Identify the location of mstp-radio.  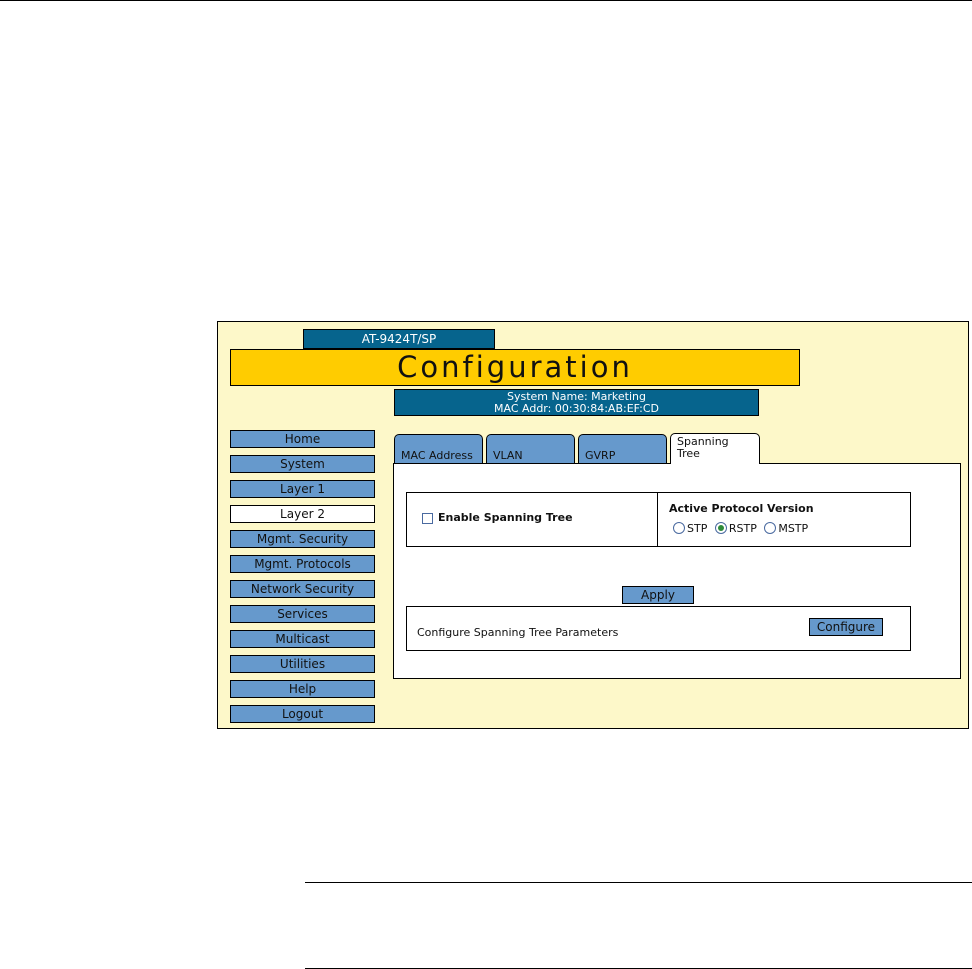
(770, 528).